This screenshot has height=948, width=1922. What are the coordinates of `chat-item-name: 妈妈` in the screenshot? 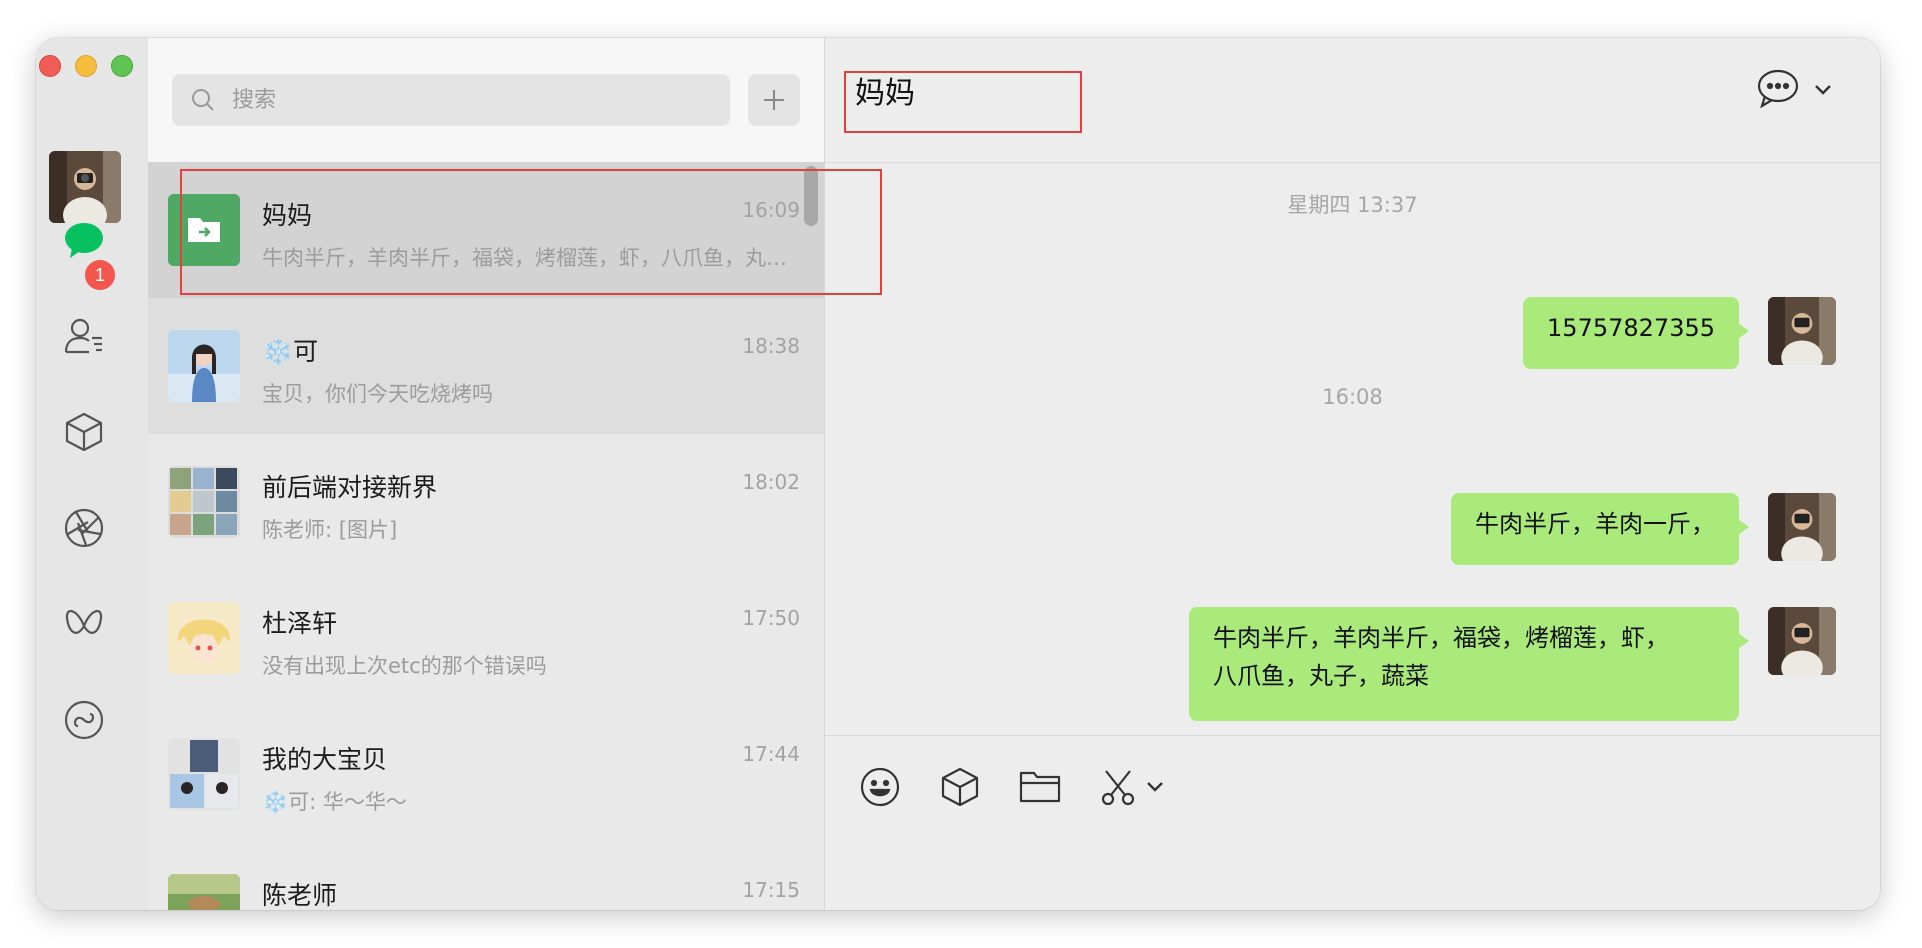 It's located at (287, 215).